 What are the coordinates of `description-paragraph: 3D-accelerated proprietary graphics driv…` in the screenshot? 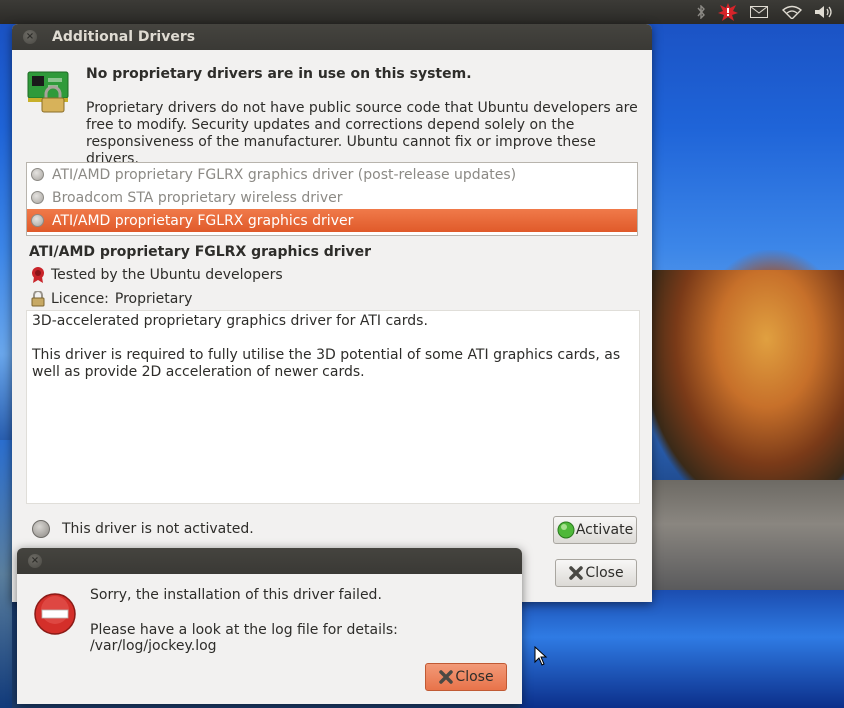 It's located at (230, 321).